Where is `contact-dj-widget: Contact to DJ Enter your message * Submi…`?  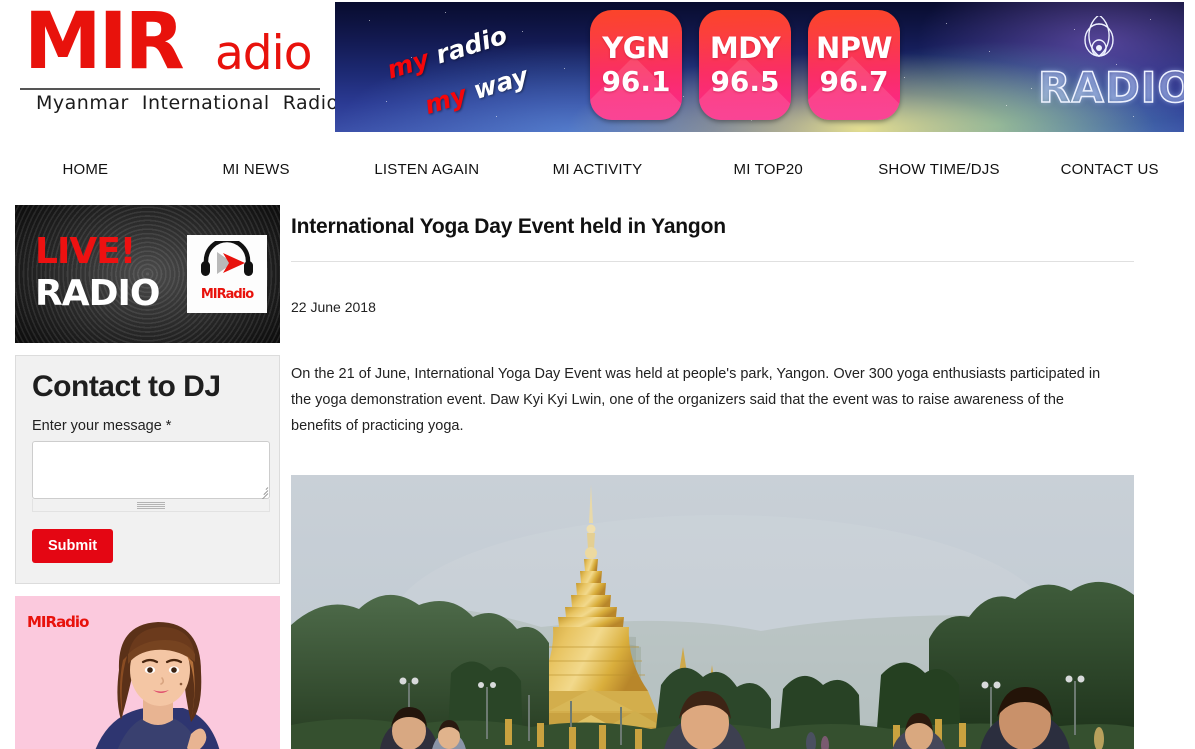
contact-dj-widget: Contact to DJ Enter your message * Submi… is located at coordinates (147, 469).